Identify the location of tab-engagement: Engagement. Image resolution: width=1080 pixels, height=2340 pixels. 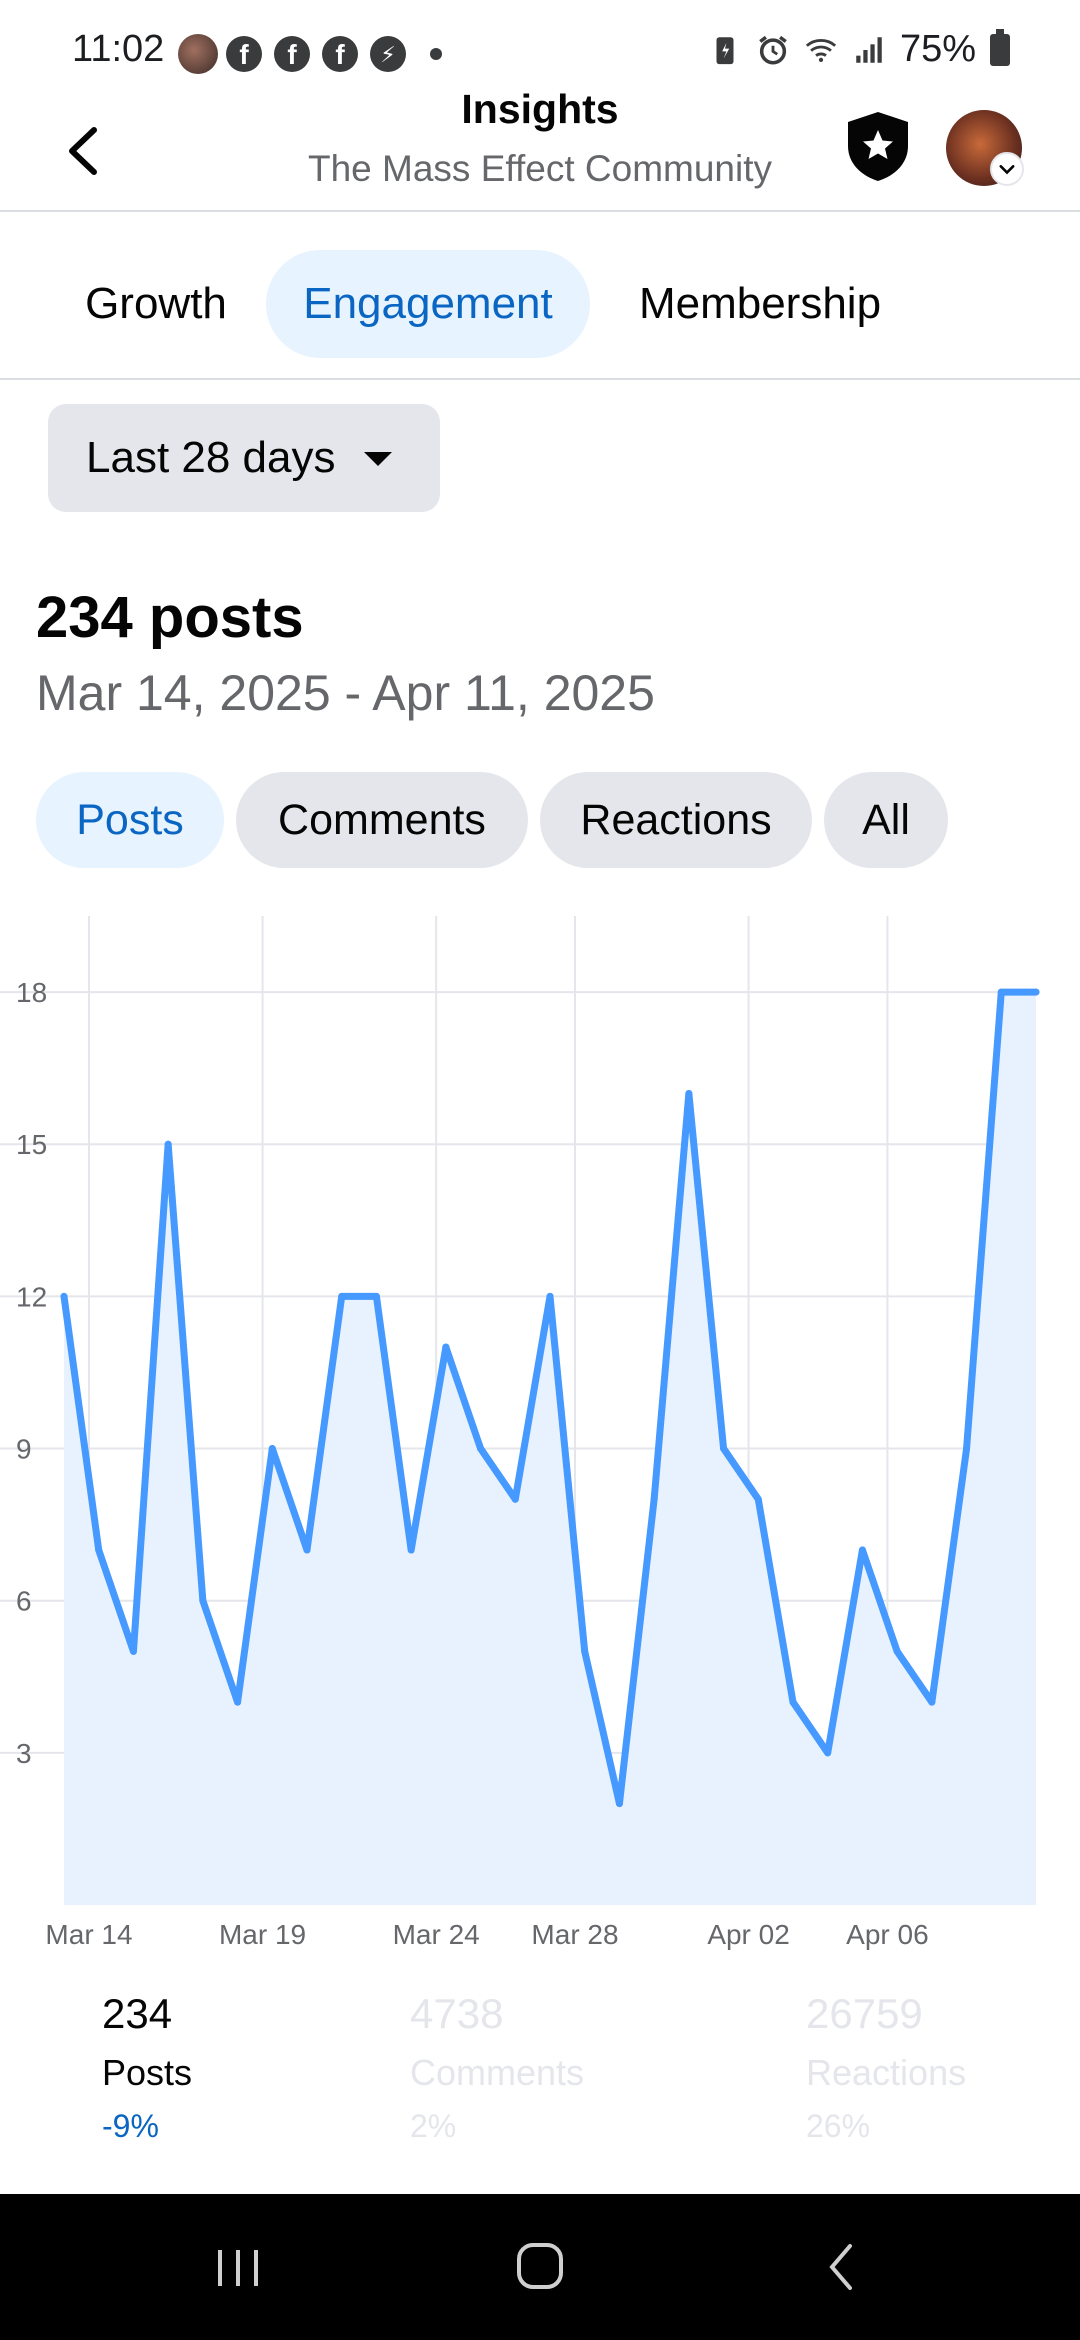
(428, 304).